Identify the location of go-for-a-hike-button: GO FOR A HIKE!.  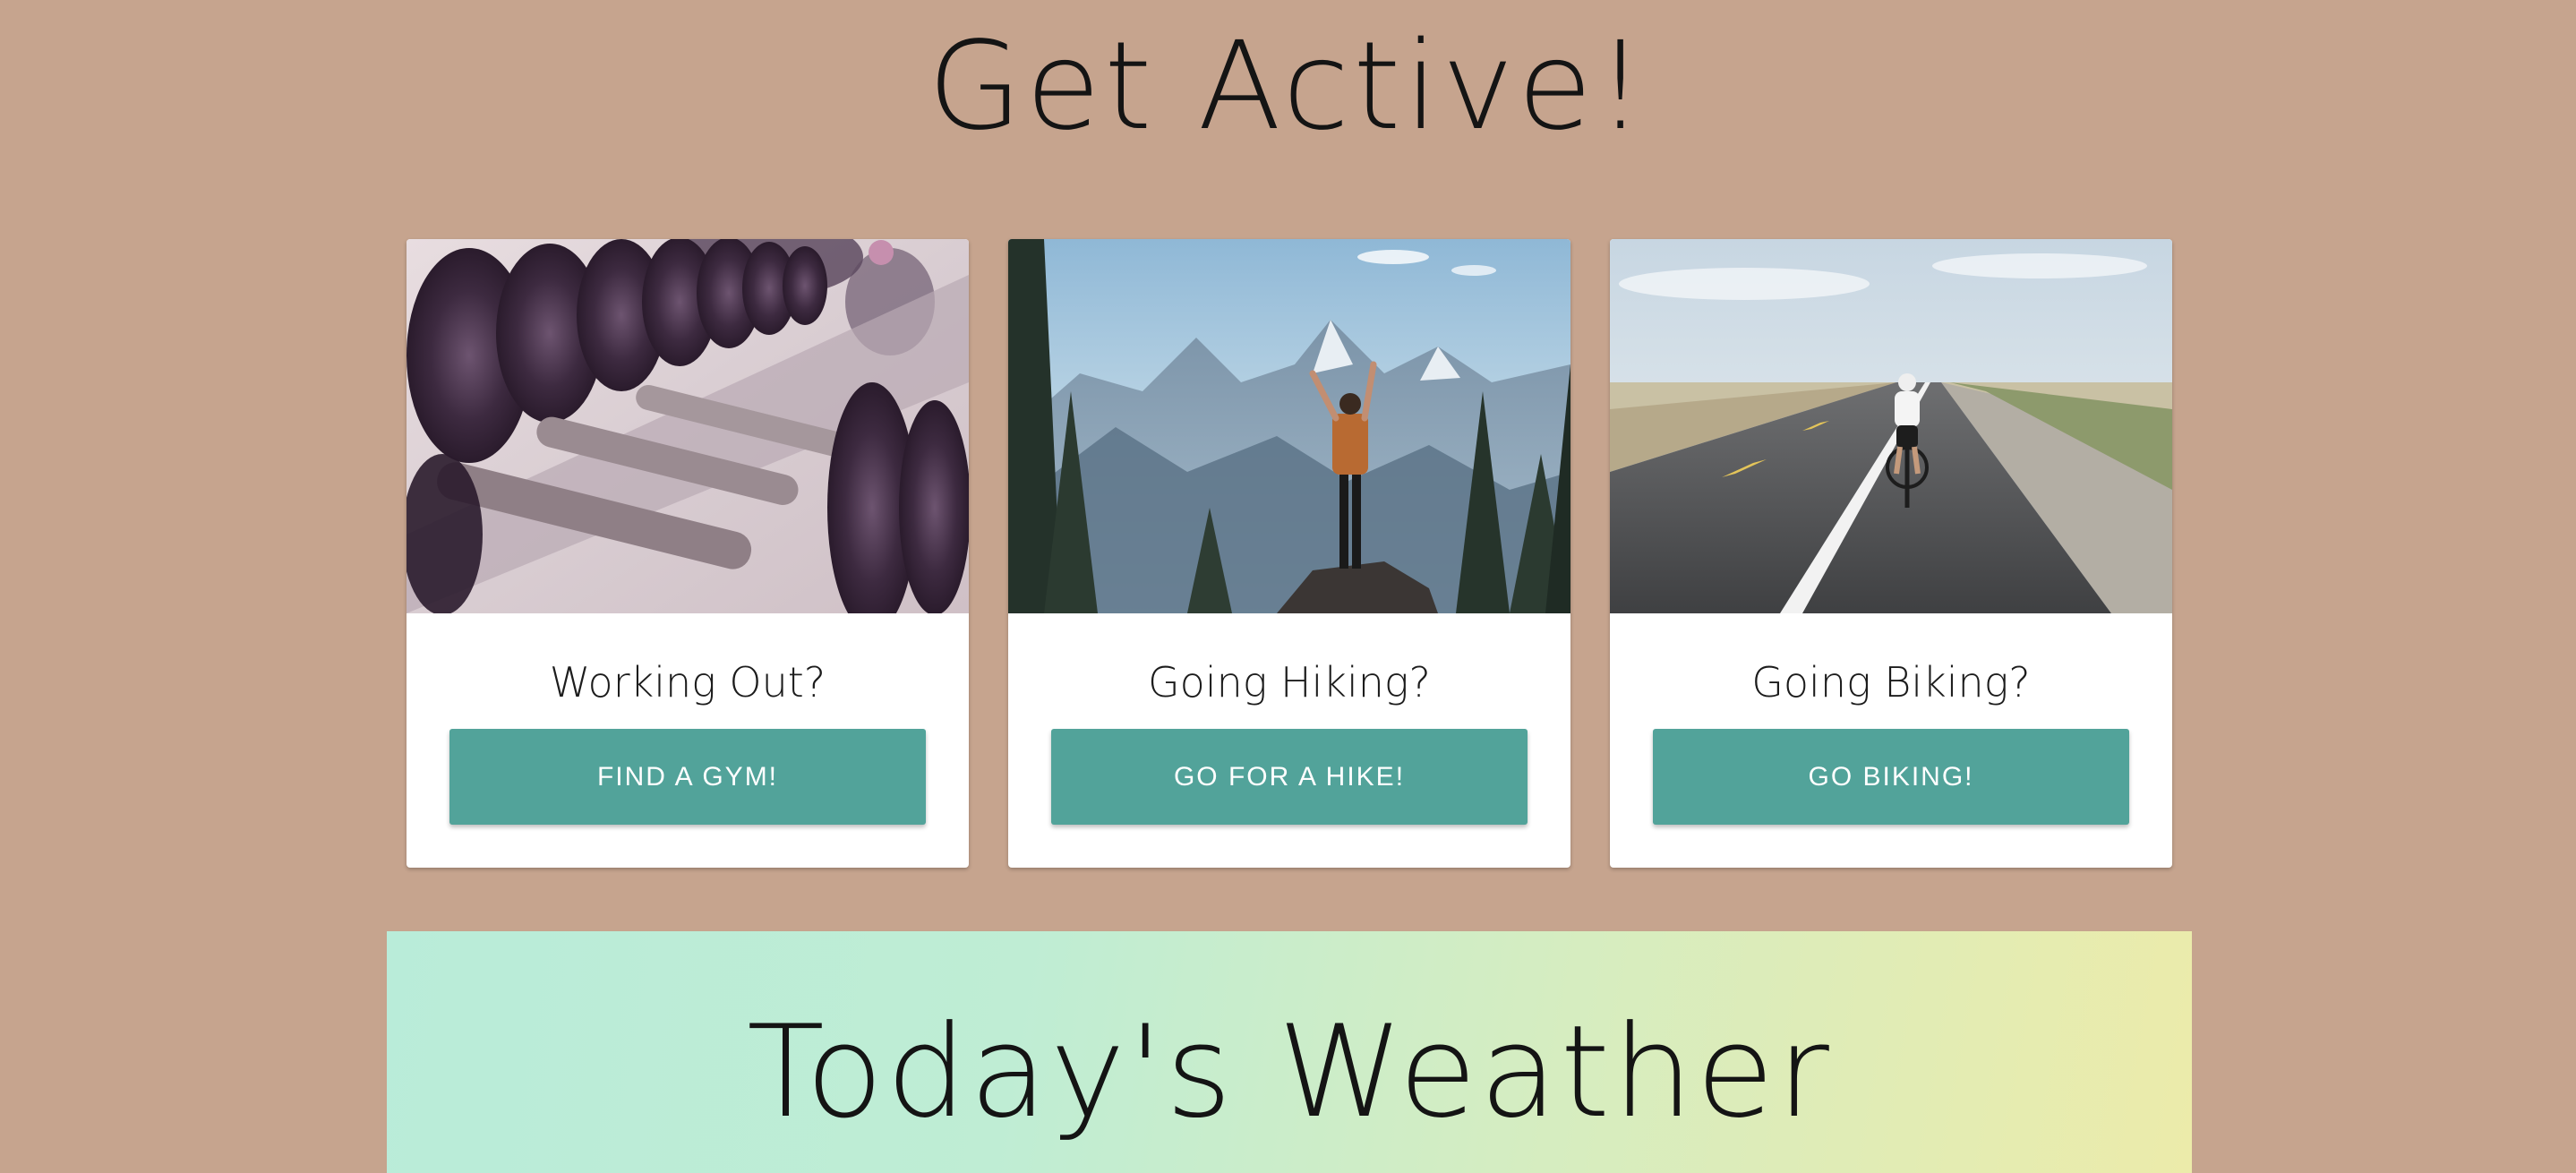
(1289, 777).